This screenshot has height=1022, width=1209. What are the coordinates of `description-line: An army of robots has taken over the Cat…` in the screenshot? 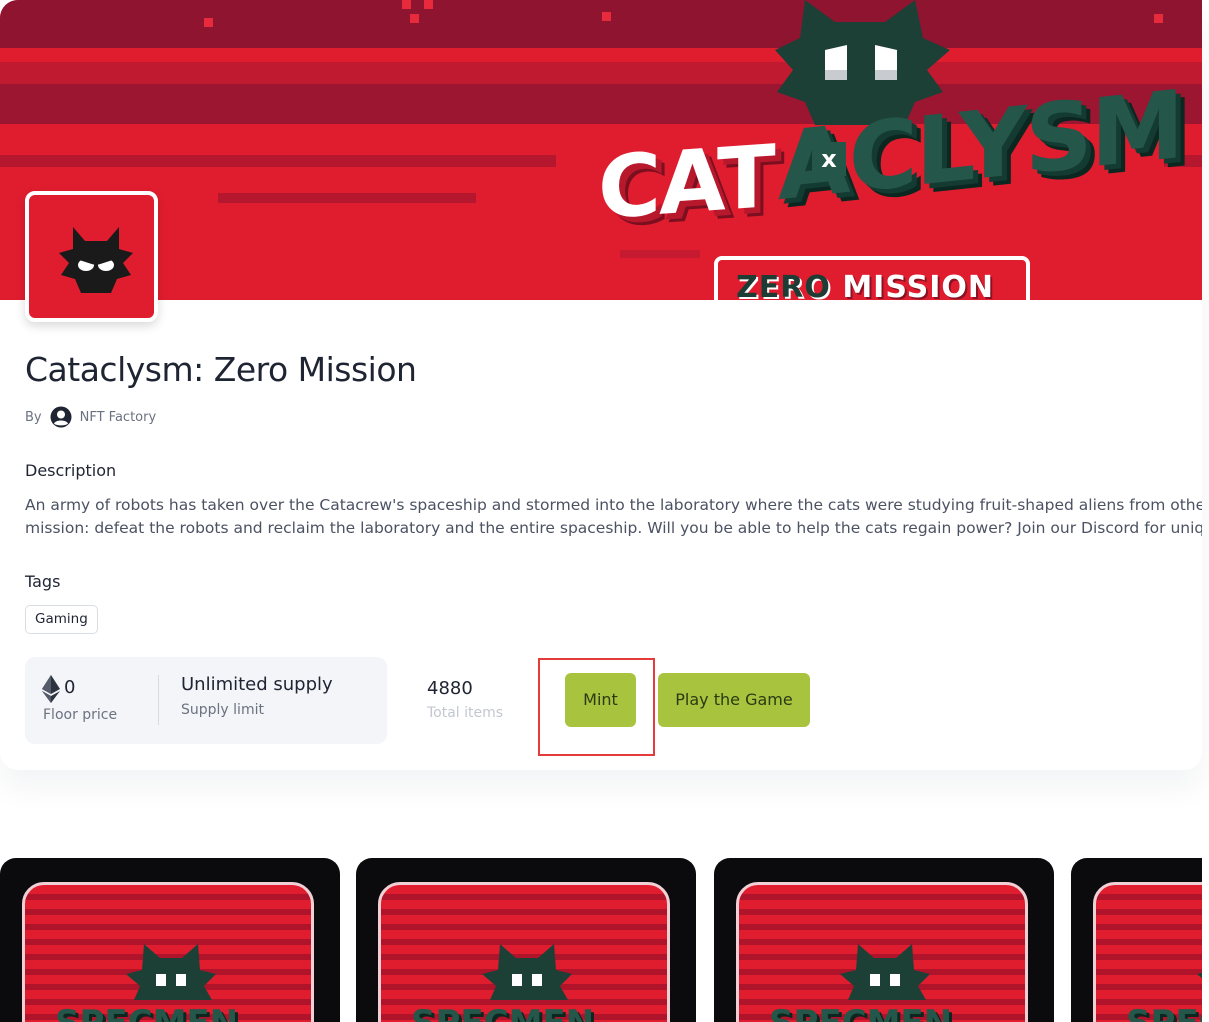 It's located at (613, 505).